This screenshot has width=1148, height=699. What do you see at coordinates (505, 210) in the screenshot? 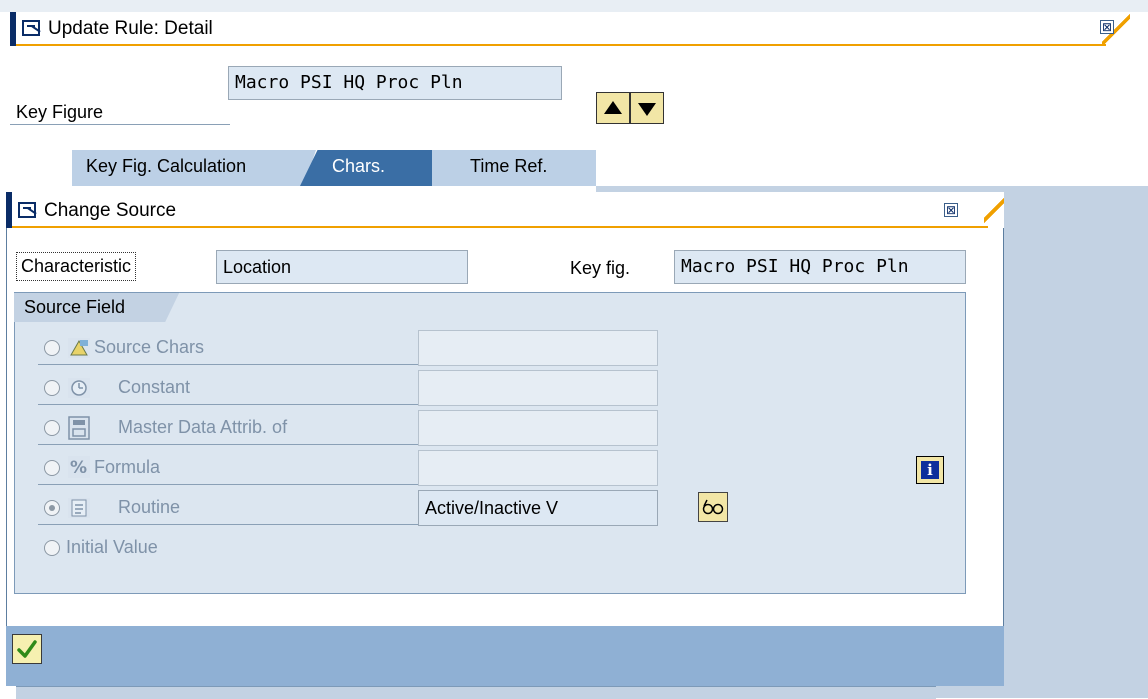
I see `dialog-titlebar: Change Source` at bounding box center [505, 210].